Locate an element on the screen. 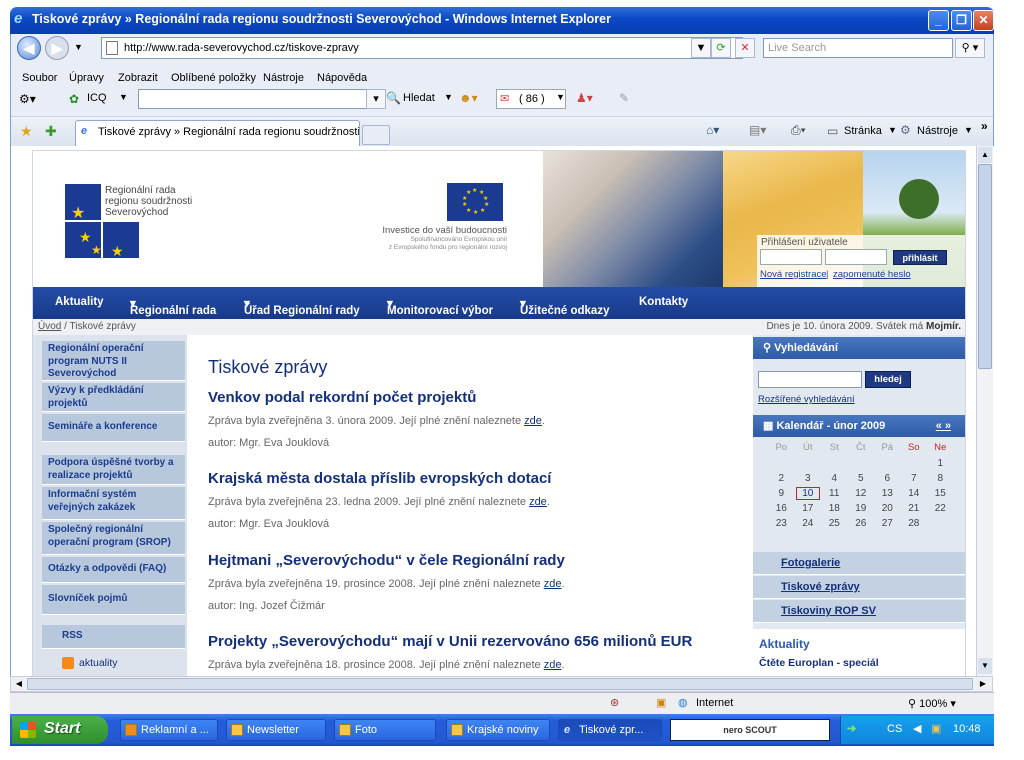 This screenshot has height=760, width=1024. nav-monitorovaci-vybor: Monitorovací výbor ▾ is located at coordinates (440, 306).